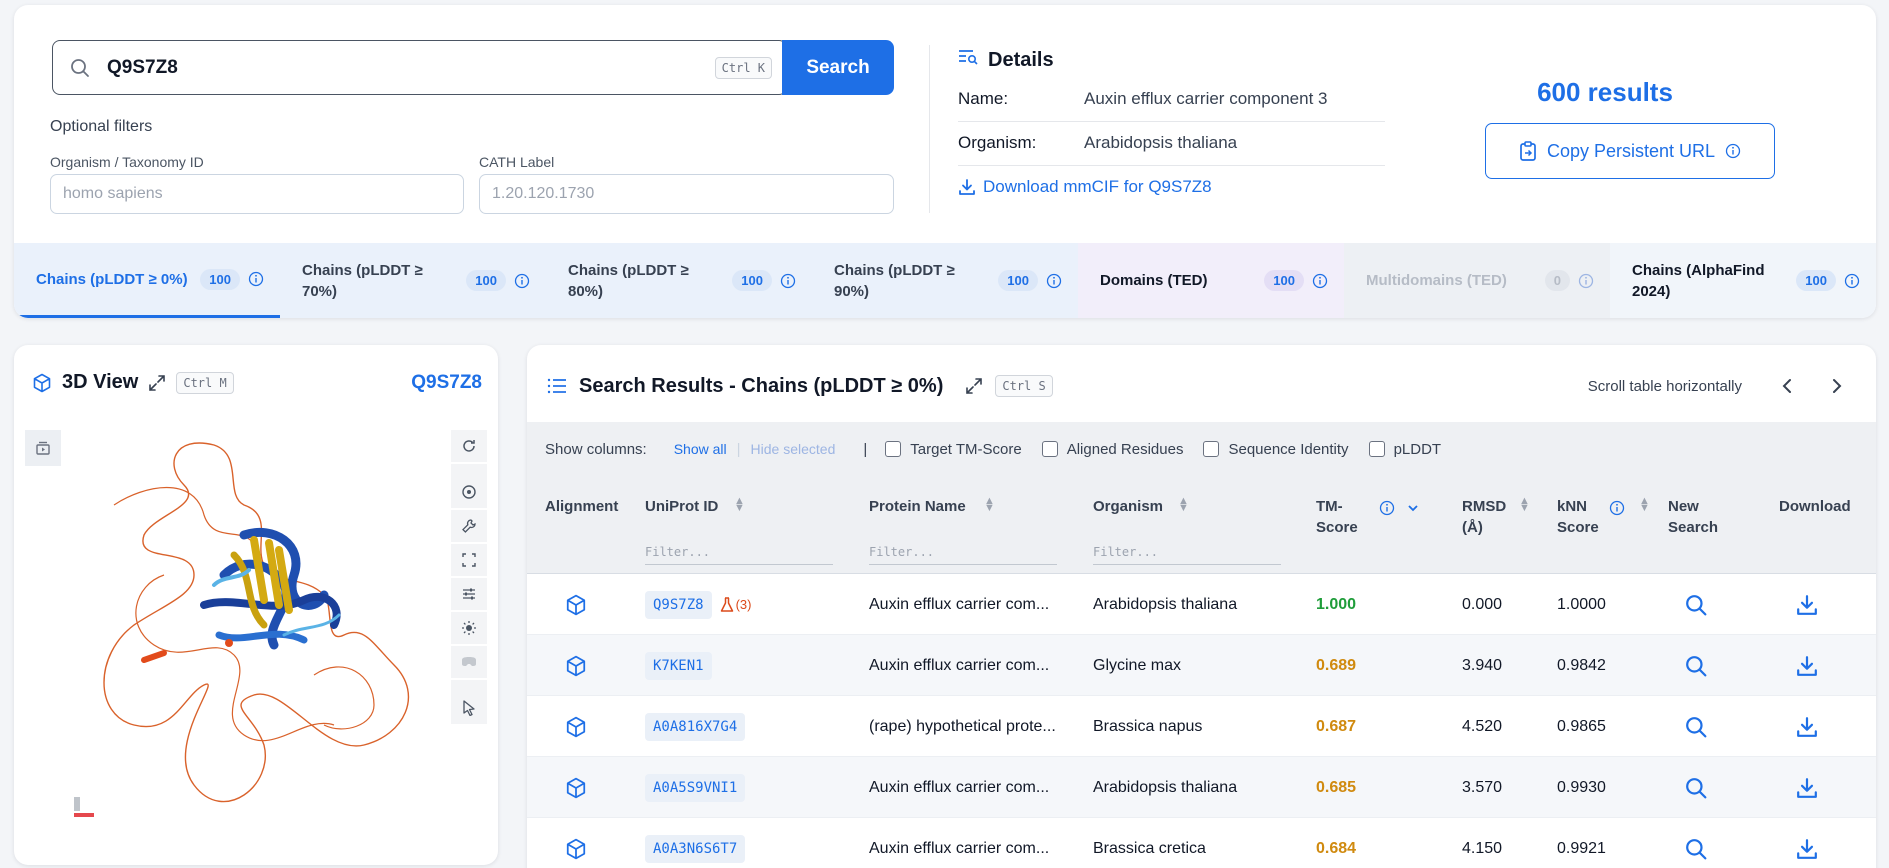 This screenshot has height=868, width=1889. Describe the element at coordinates (469, 629) in the screenshot. I see `lighting-button` at that location.